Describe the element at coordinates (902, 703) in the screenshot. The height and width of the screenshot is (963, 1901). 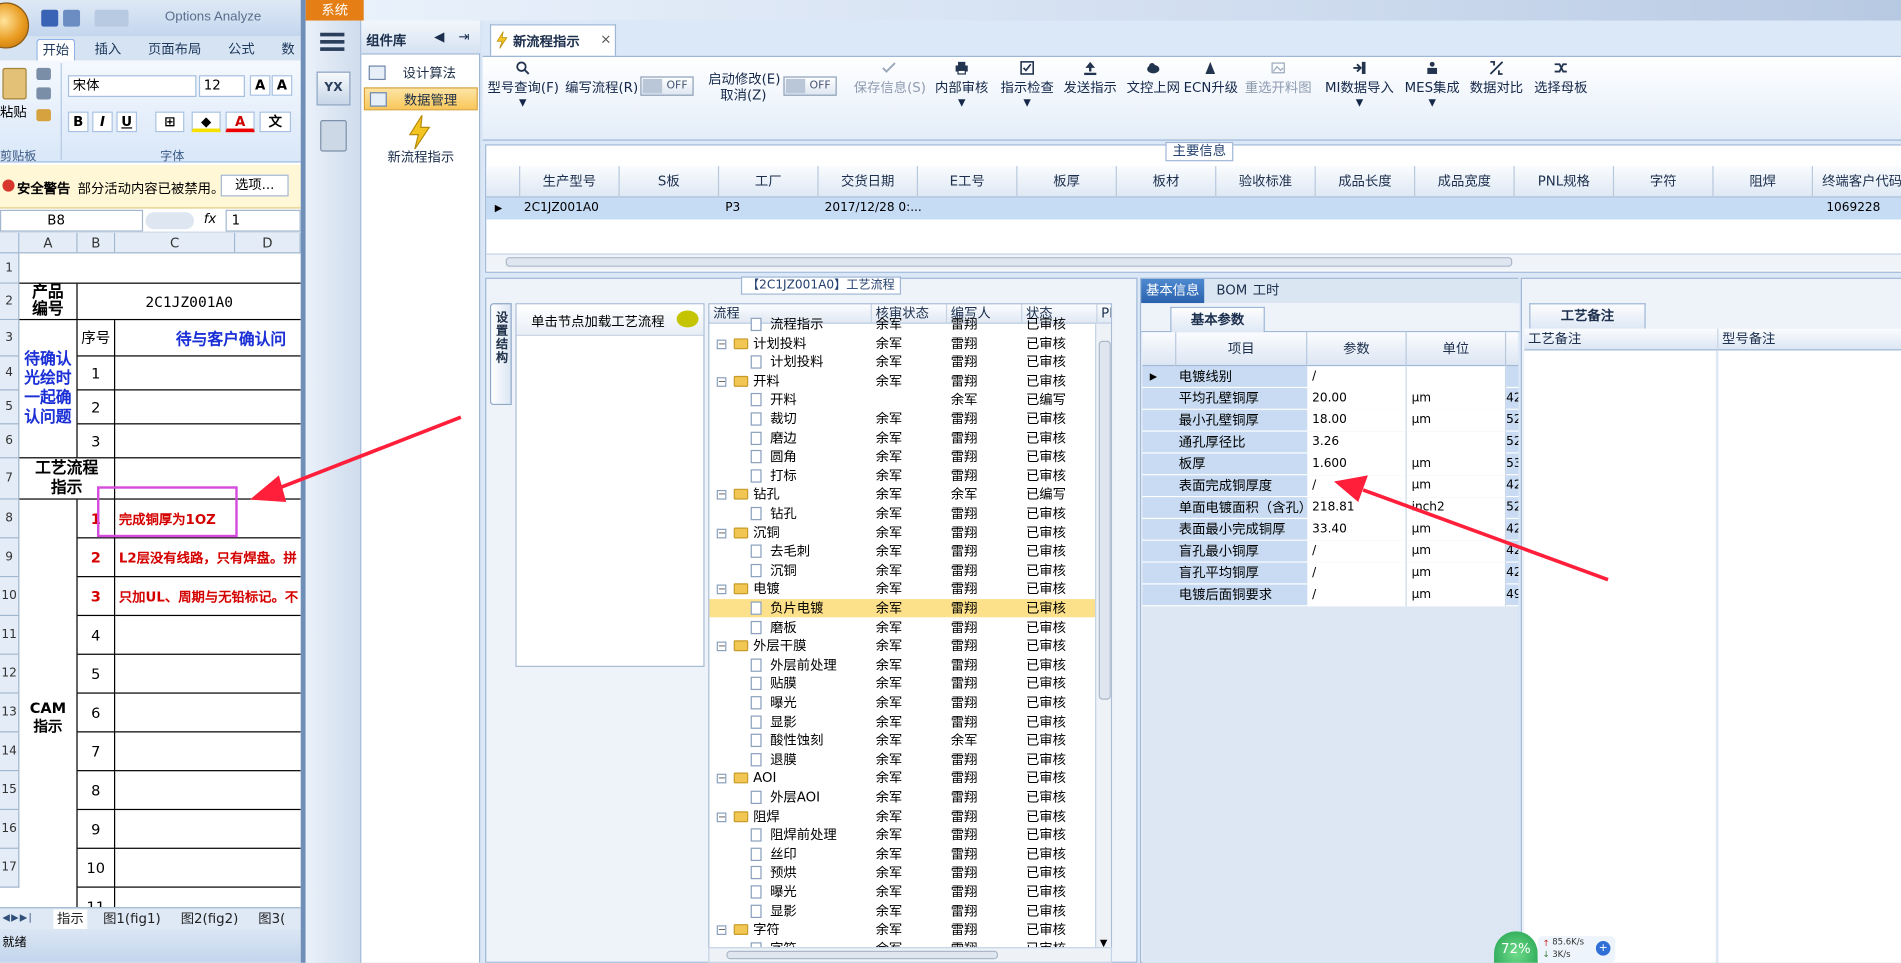
I see `tree-row: 曝光 余军 雷翔 已审核` at that location.